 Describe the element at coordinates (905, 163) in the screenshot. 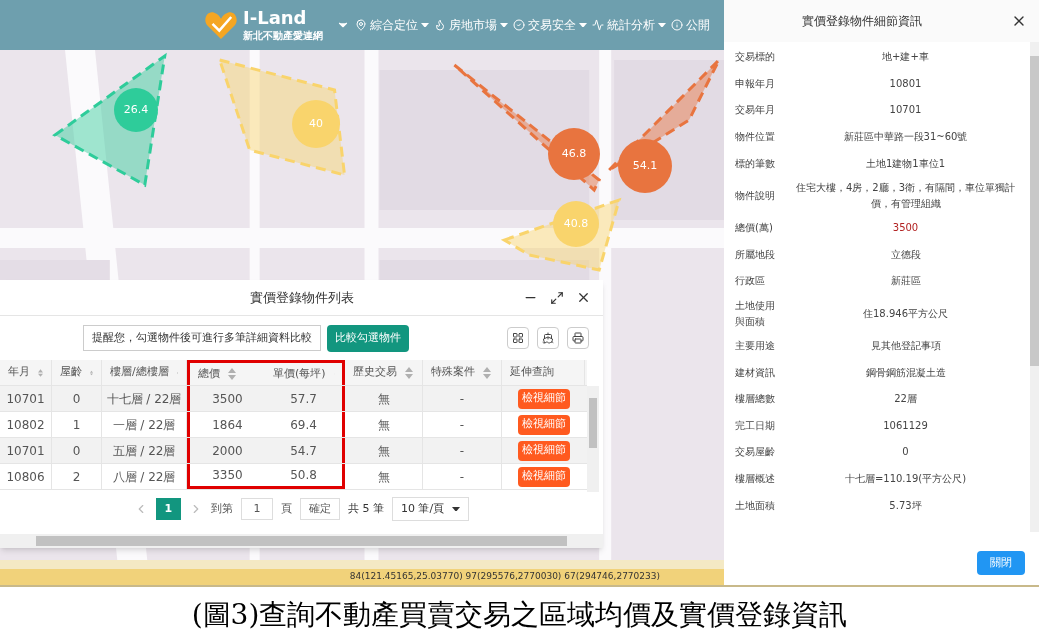

I see `detail-value: 土地1建物1車位1` at that location.